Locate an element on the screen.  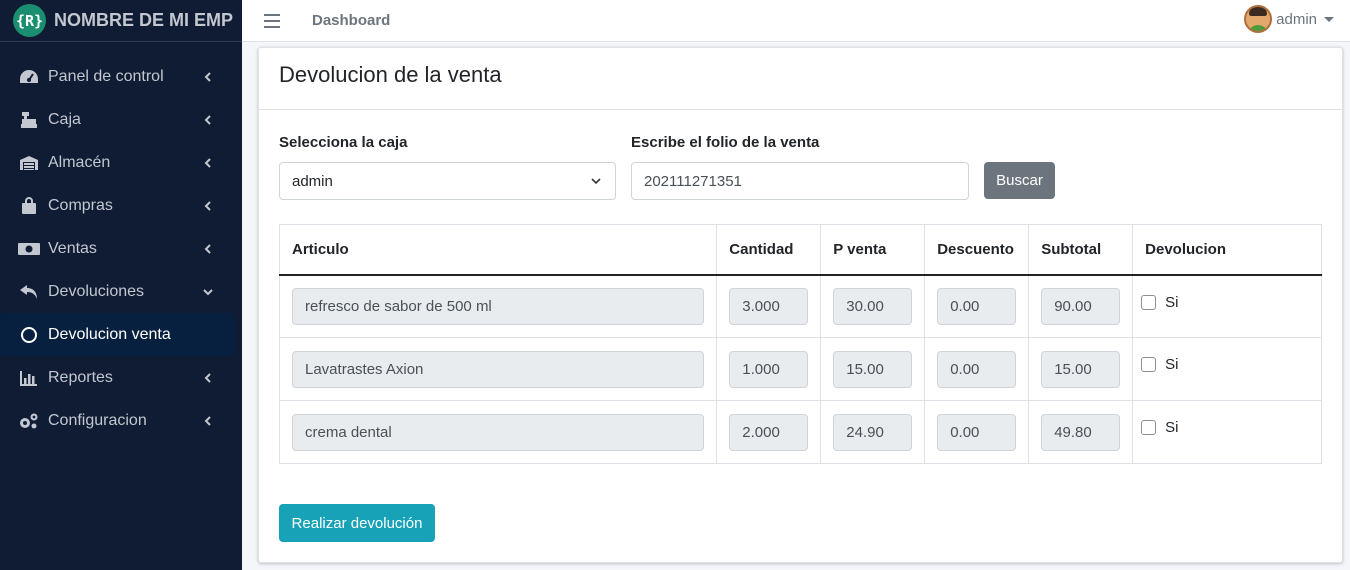
folio-input: 202111271351 is located at coordinates (800, 181).